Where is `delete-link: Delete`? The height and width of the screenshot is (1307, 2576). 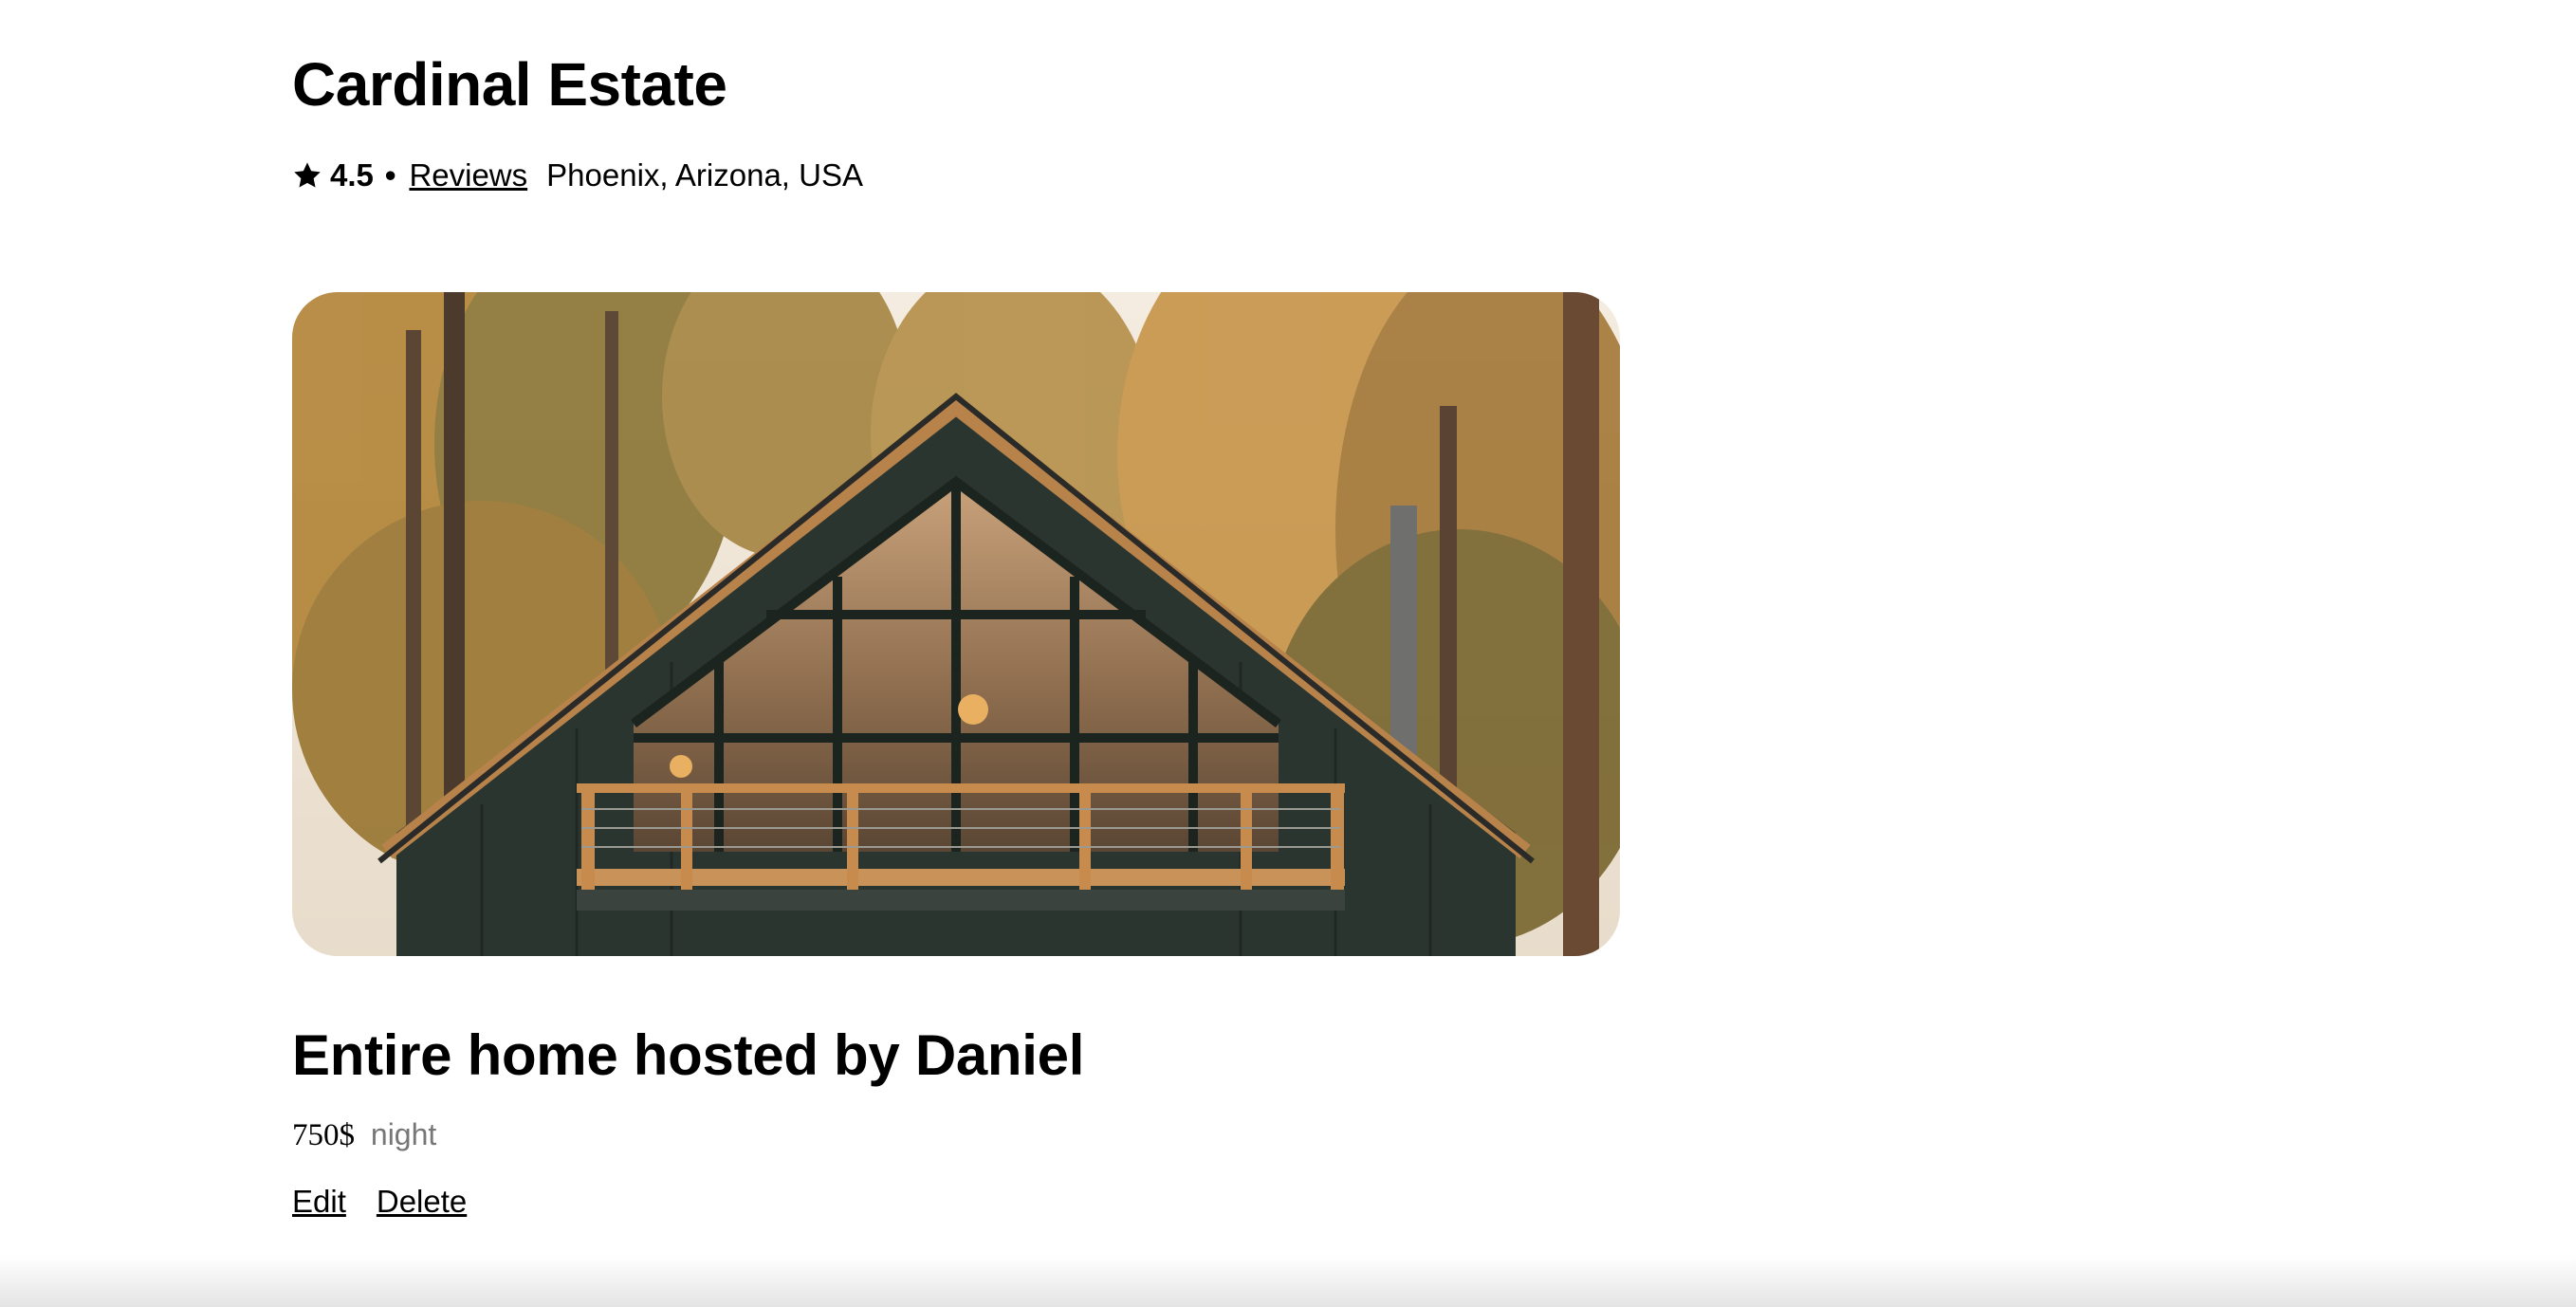
delete-link: Delete is located at coordinates (422, 1202).